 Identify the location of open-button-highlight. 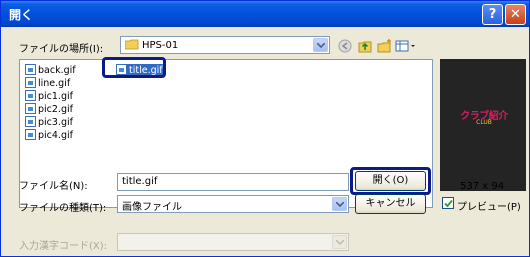
(390, 181).